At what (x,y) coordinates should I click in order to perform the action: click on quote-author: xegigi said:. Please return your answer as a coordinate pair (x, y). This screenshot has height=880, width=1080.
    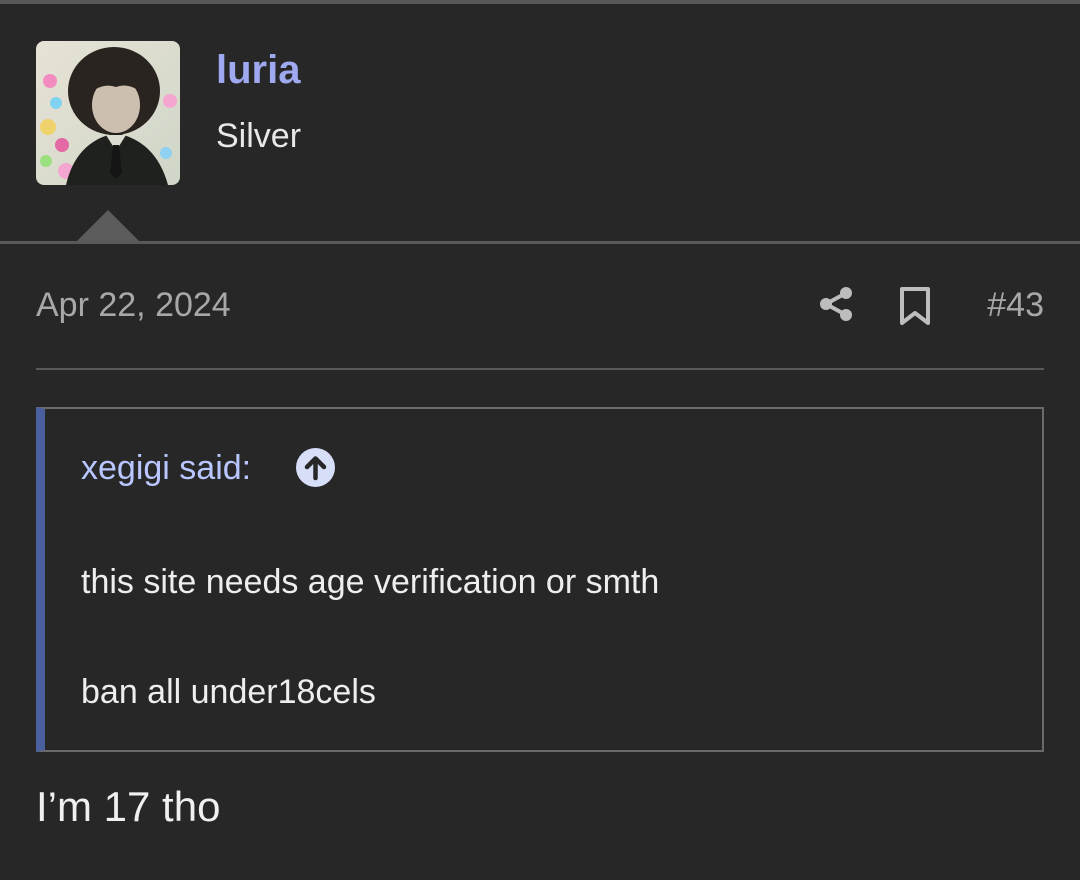
    Looking at the image, I should click on (166, 468).